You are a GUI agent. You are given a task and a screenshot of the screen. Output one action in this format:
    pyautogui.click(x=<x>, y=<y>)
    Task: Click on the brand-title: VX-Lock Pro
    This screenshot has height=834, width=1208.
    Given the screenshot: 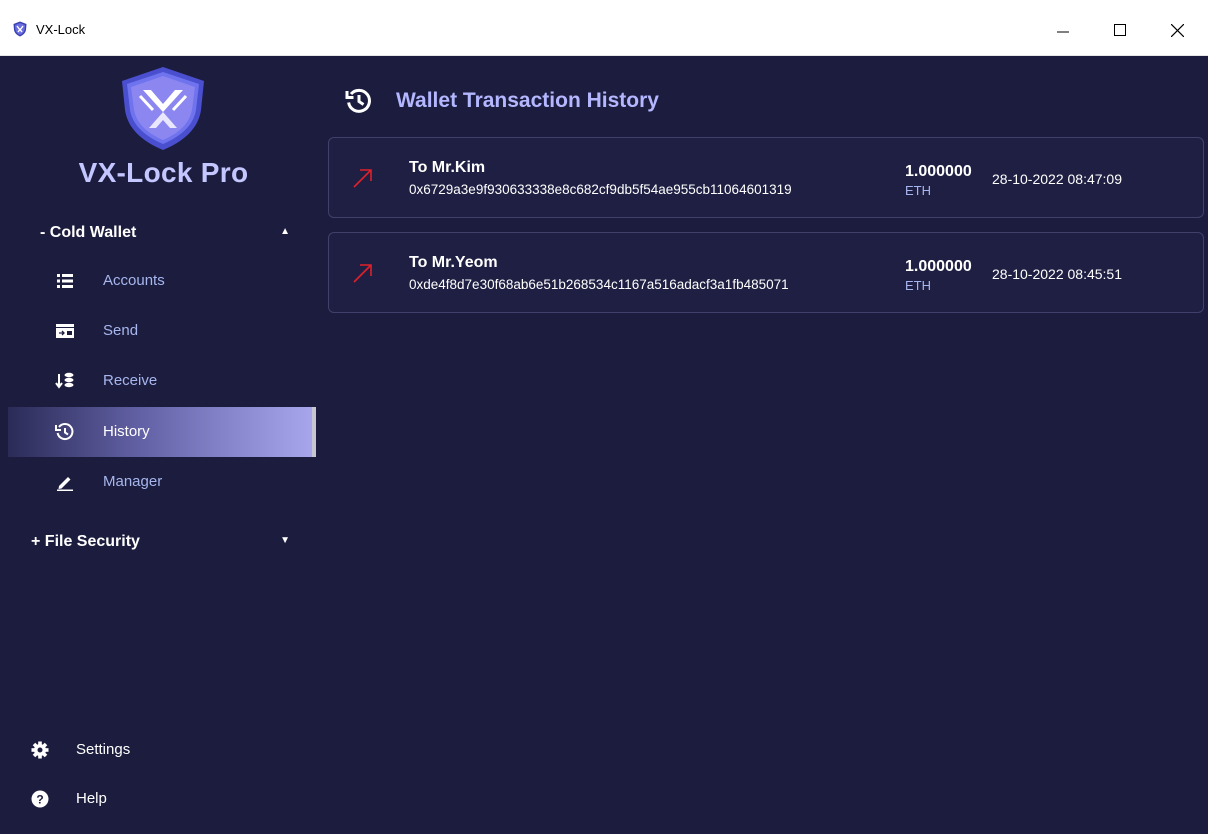 What is the action you would take?
    pyautogui.click(x=163, y=172)
    